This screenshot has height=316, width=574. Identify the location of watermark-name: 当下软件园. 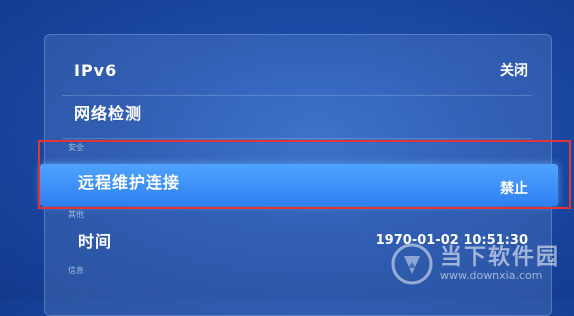
(500, 257).